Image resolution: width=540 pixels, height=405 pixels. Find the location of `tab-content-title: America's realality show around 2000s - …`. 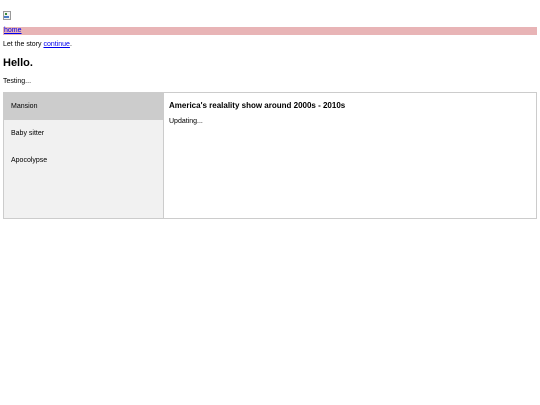

tab-content-title: America's realality show around 2000s - … is located at coordinates (257, 105).